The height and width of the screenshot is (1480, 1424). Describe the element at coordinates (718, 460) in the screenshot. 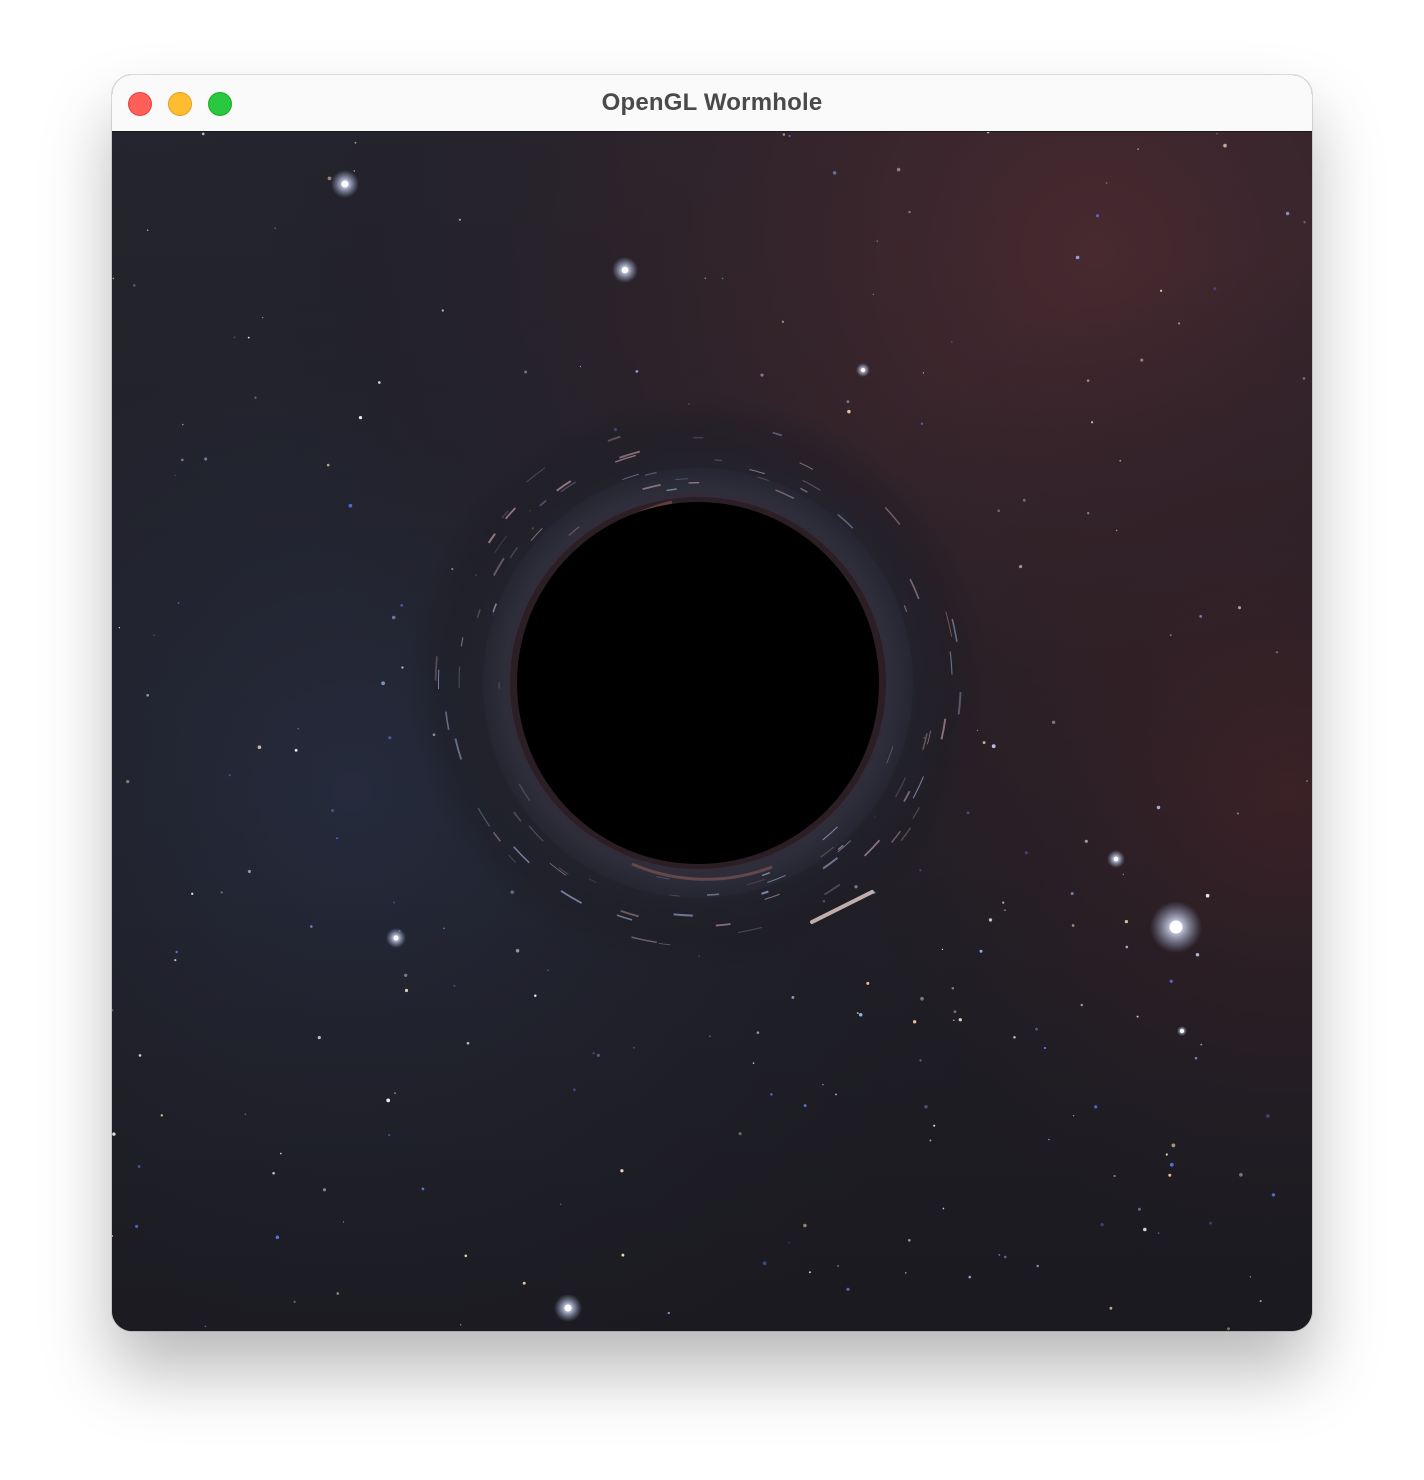

I see `lensed-streak` at that location.